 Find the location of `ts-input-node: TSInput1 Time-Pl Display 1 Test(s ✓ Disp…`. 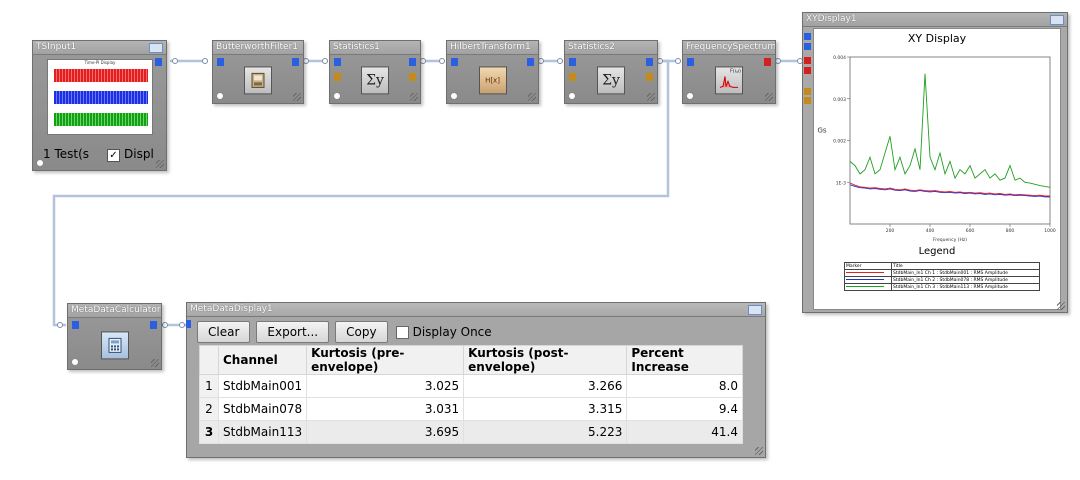

ts-input-node: TSInput1 Time-Pl Display 1 Test(s ✓ Disp… is located at coordinates (99, 105).